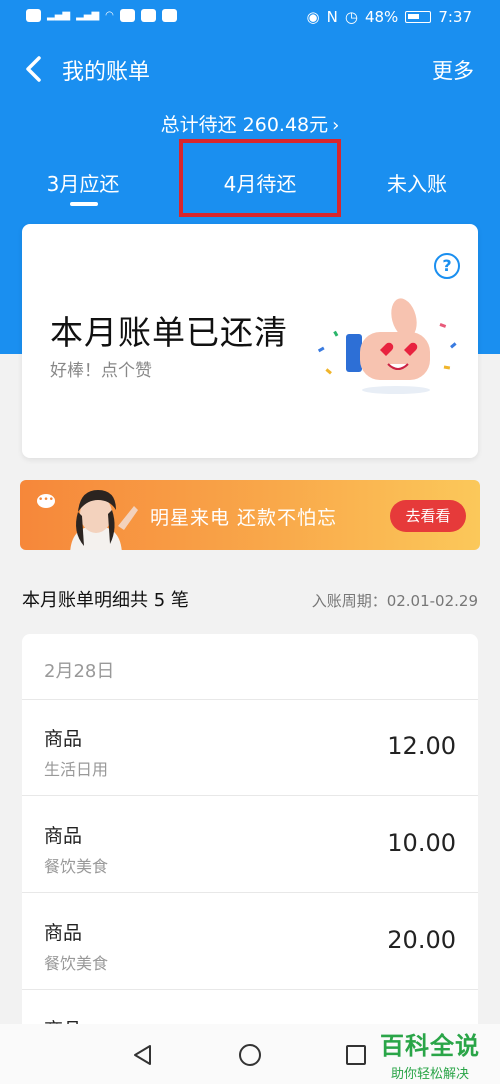 Image resolution: width=500 pixels, height=1084 pixels. What do you see at coordinates (313, 17) in the screenshot?
I see `eye-icon: ◉` at bounding box center [313, 17].